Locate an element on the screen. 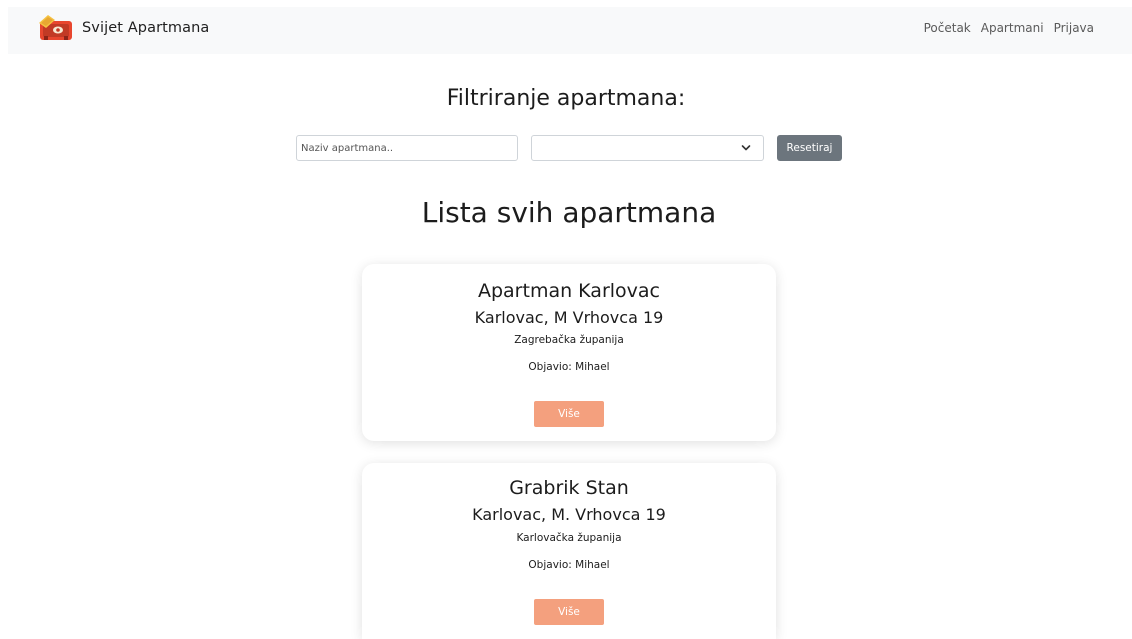 Image resolution: width=1132 pixels, height=639 pixels. apartment-name: Apartman Karlovac is located at coordinates (568, 291).